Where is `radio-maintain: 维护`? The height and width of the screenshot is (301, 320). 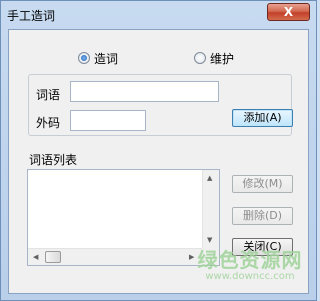 radio-maintain: 维护 is located at coordinates (214, 58).